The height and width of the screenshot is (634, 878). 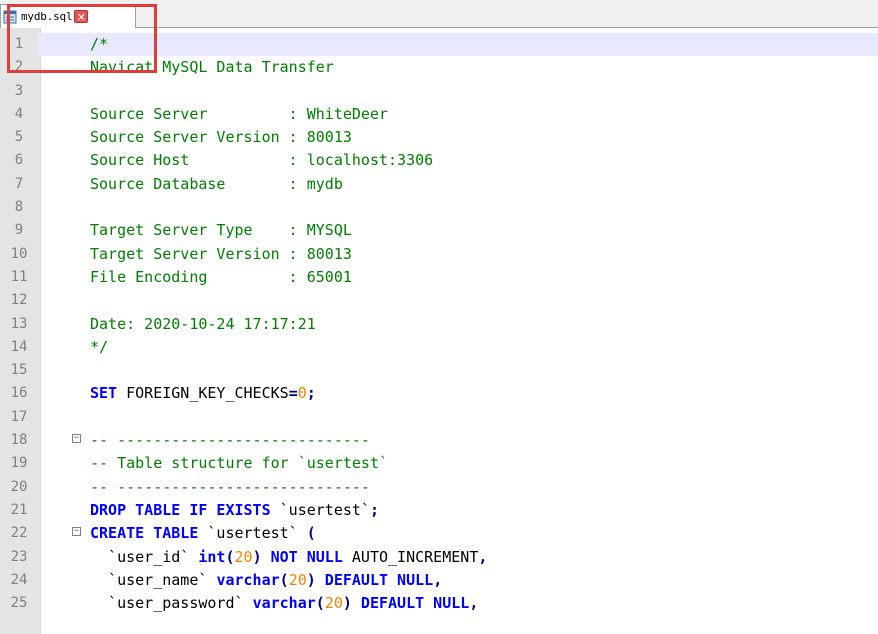 What do you see at coordinates (439, 14) in the screenshot?
I see `tab-bar: mydb.sql ✕` at bounding box center [439, 14].